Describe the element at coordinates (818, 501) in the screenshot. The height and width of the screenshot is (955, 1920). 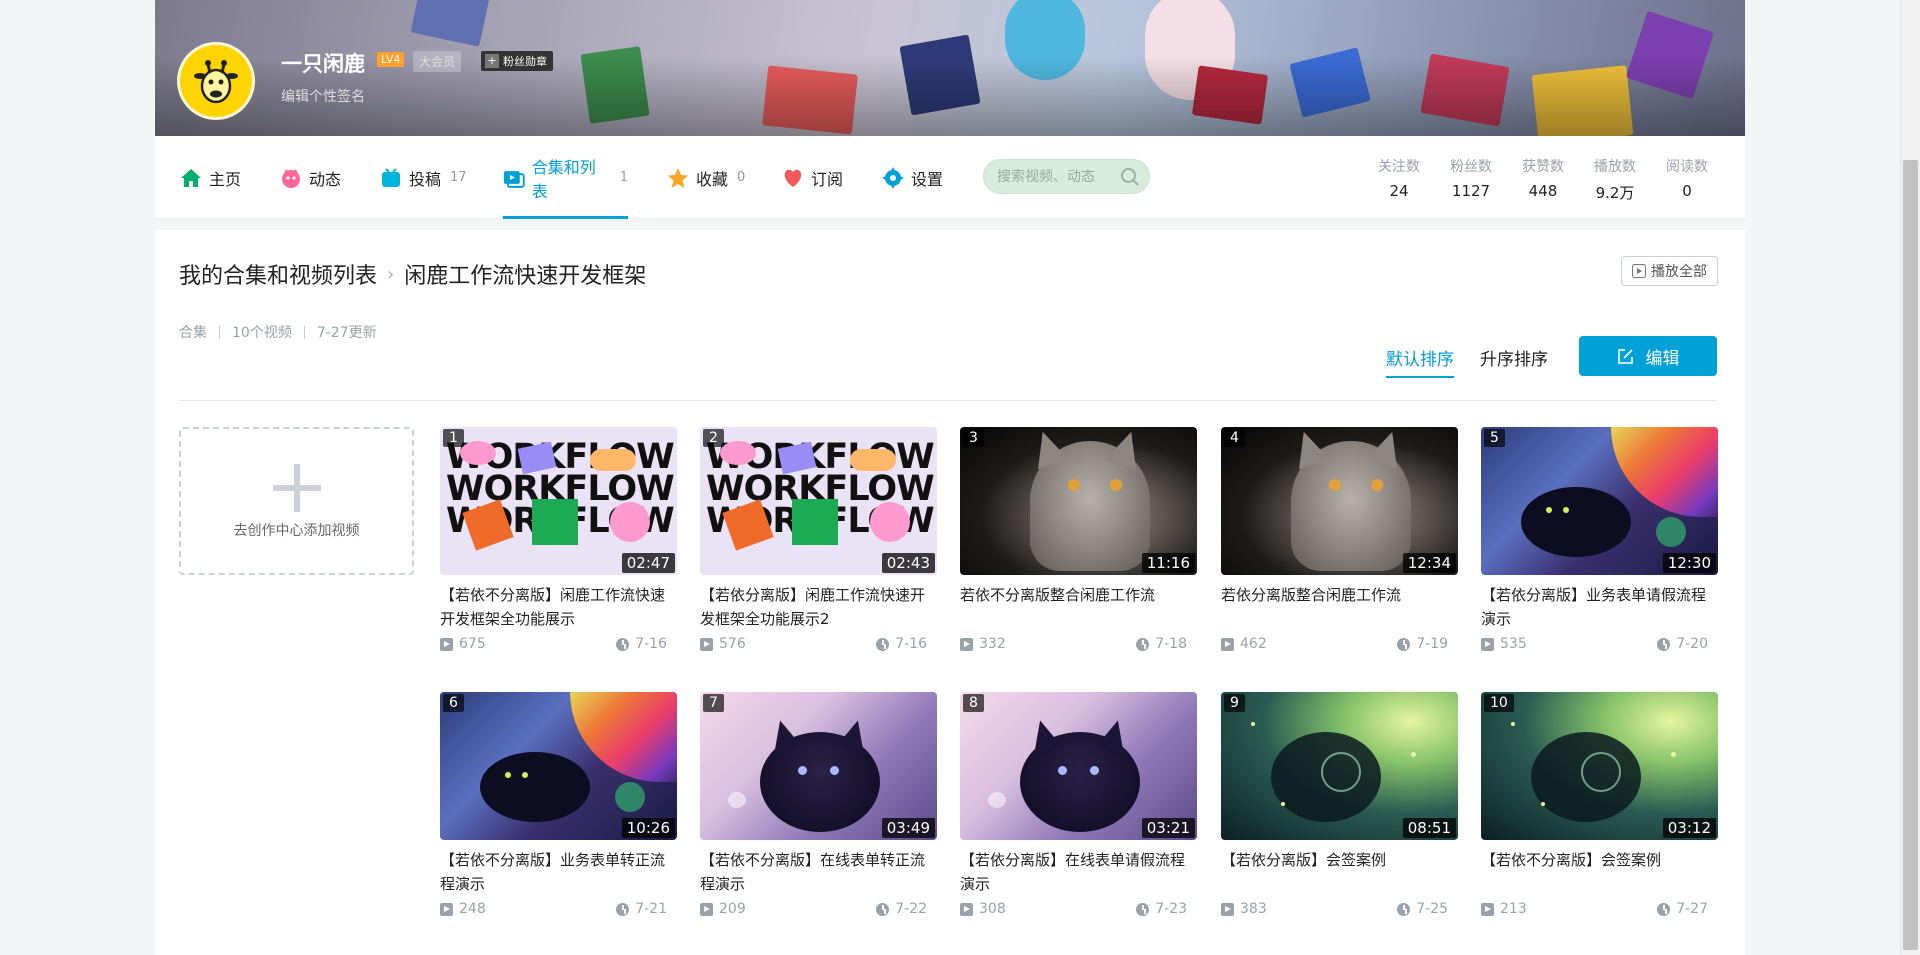
I see `video-thumbnail: WORKFLOWWORKFLOWWORKFLOW 2 02:43` at that location.